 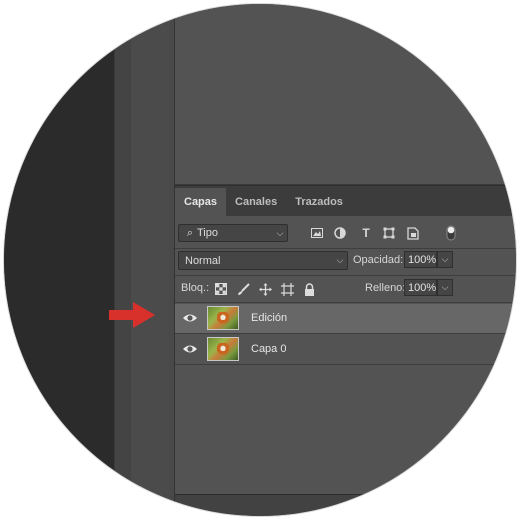 What do you see at coordinates (413, 233) in the screenshot?
I see `smart-object-filter-icon` at bounding box center [413, 233].